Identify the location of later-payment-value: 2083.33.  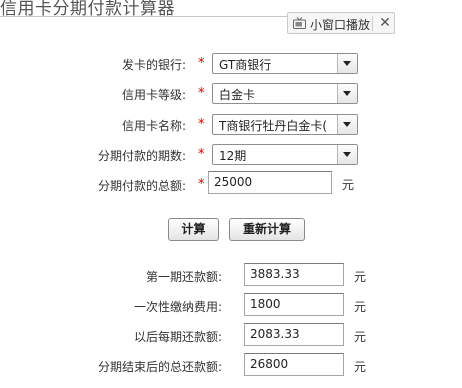
(275, 334).